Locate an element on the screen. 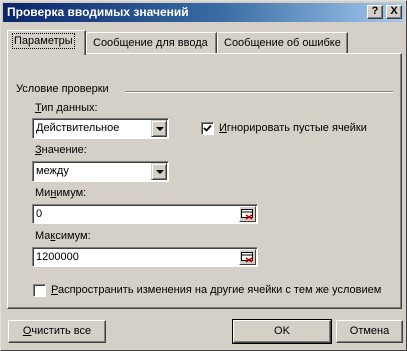 This screenshot has width=407, height=351. tab-error-message: Сообщение об ошибке is located at coordinates (282, 43).